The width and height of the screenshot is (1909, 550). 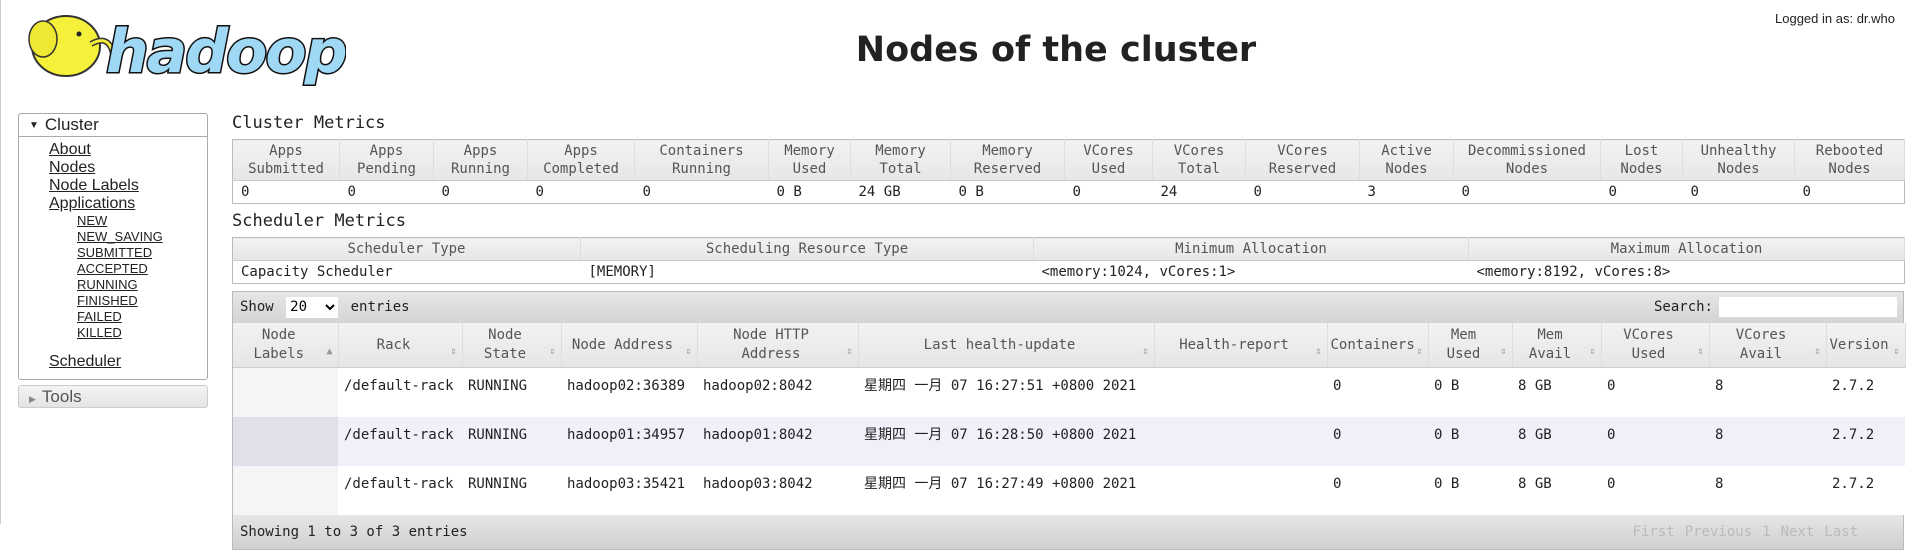 I want to click on column-header-label: Health-report, so click(x=1234, y=344).